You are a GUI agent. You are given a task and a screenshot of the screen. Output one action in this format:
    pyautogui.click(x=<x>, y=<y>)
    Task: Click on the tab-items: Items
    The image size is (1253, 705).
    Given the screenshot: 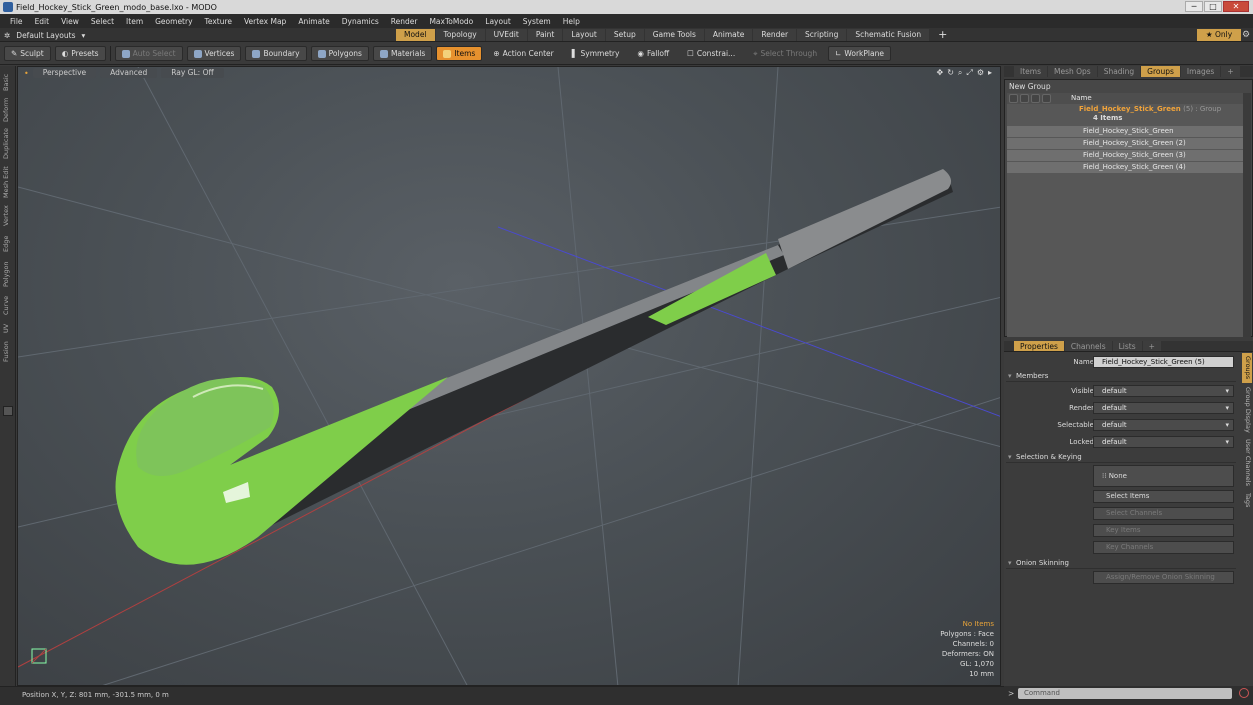 What is the action you would take?
    pyautogui.click(x=1030, y=71)
    